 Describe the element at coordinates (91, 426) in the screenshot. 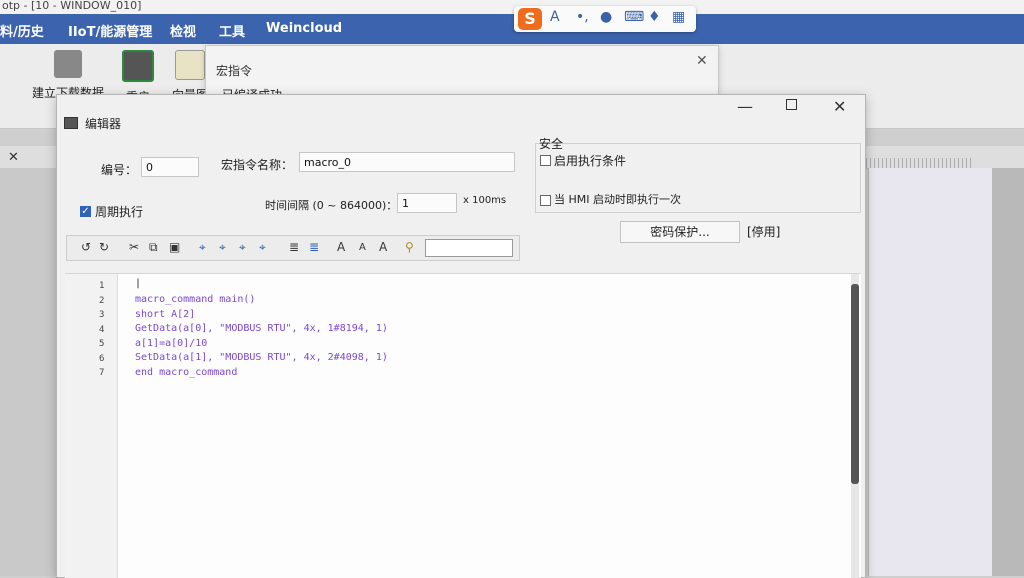

I see `line-number-gutter` at that location.